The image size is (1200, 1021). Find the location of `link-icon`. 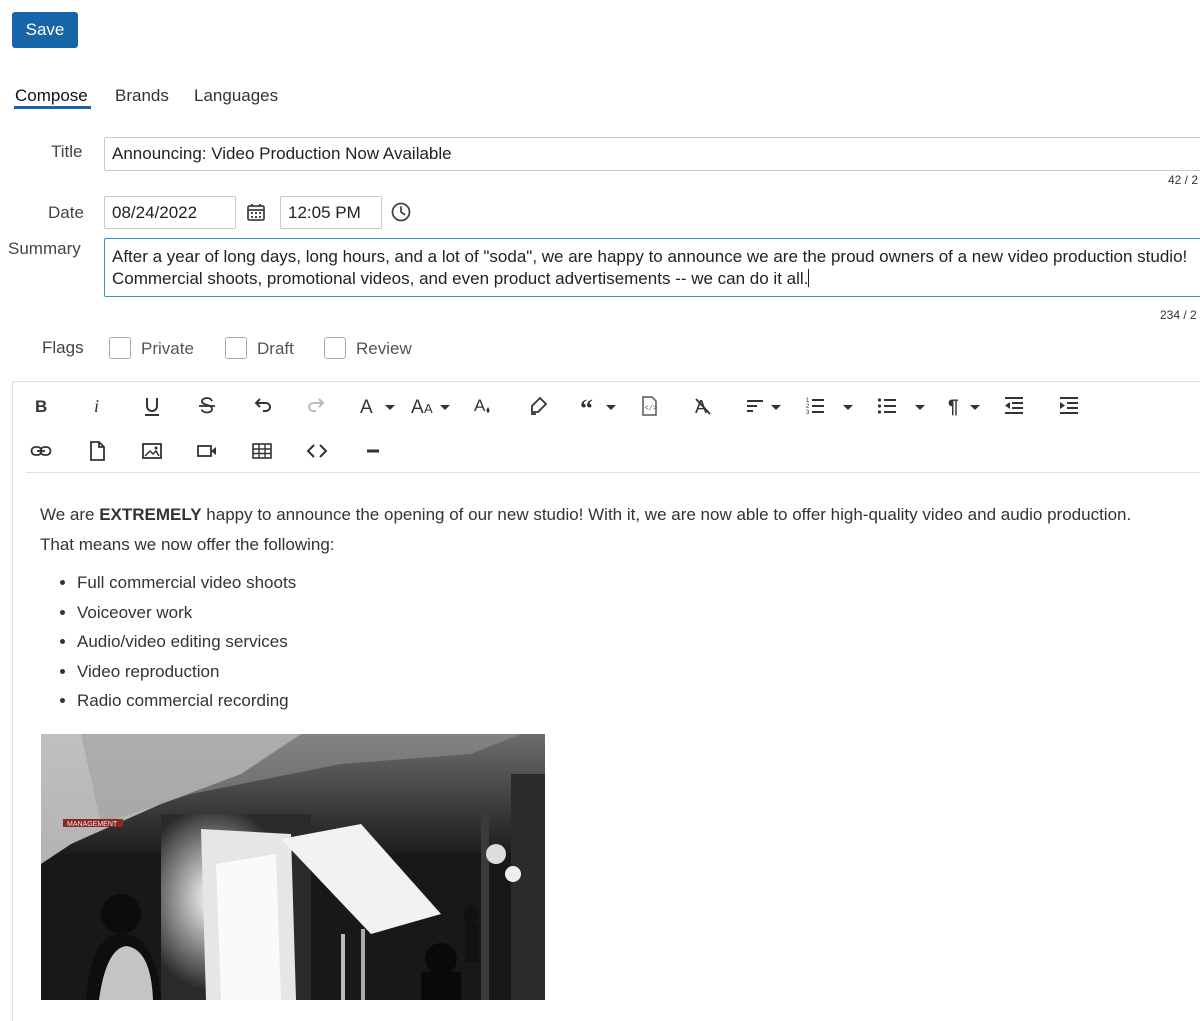

link-icon is located at coordinates (41, 451).